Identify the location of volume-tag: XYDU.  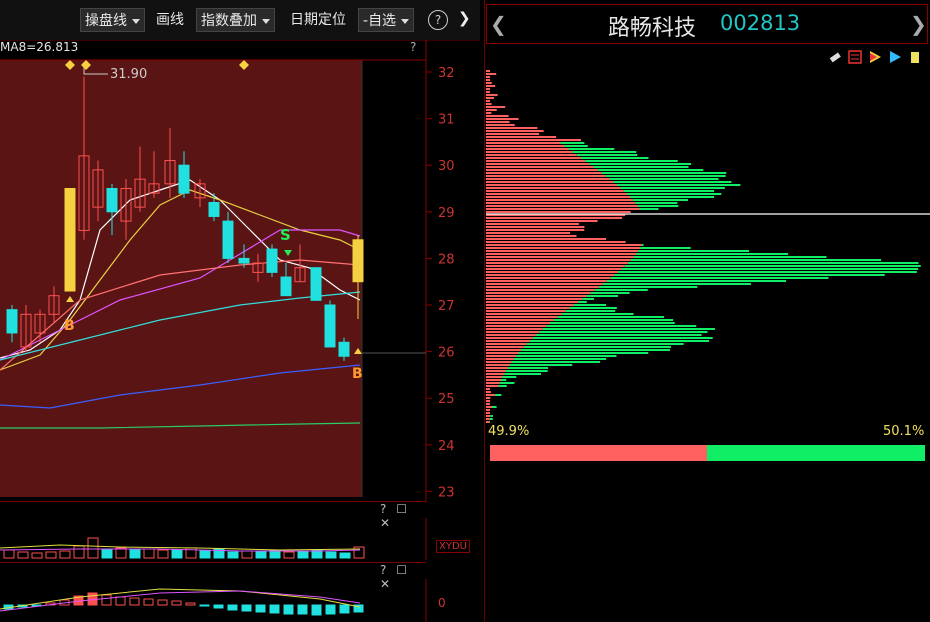
(453, 546).